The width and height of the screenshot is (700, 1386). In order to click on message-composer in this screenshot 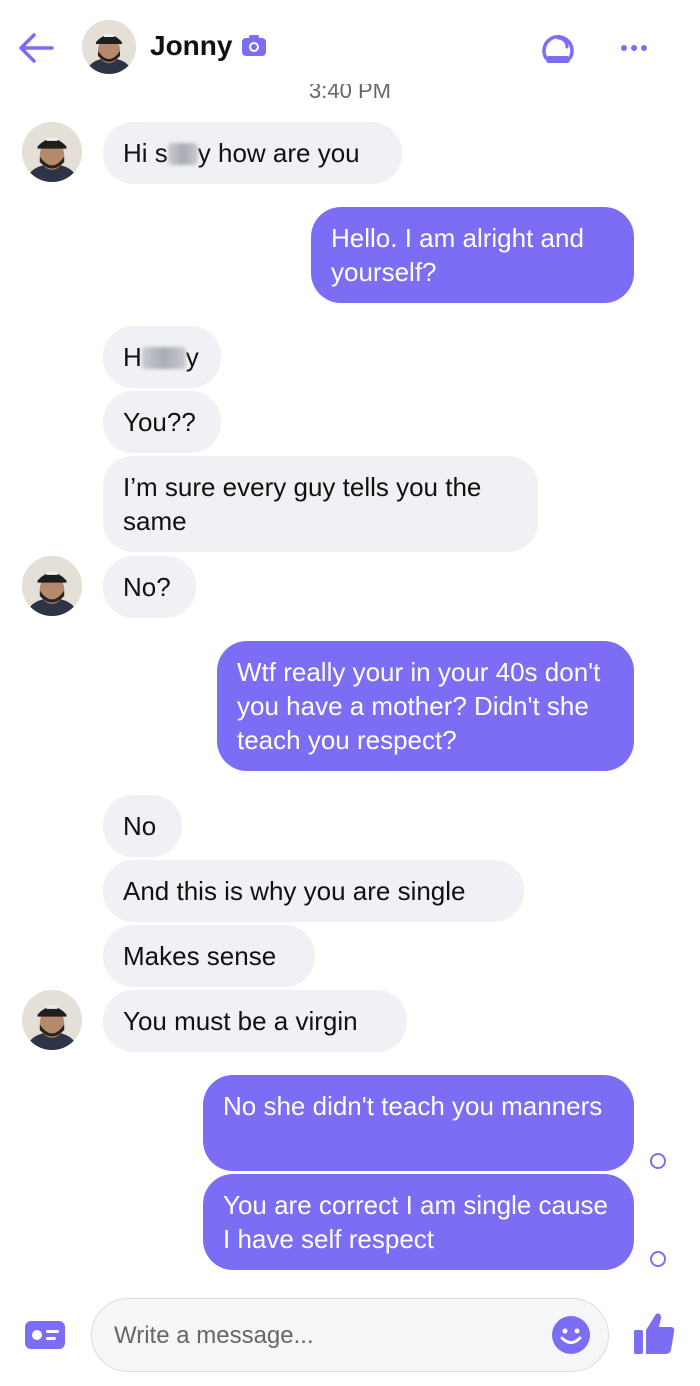, I will do `click(350, 1336)`.